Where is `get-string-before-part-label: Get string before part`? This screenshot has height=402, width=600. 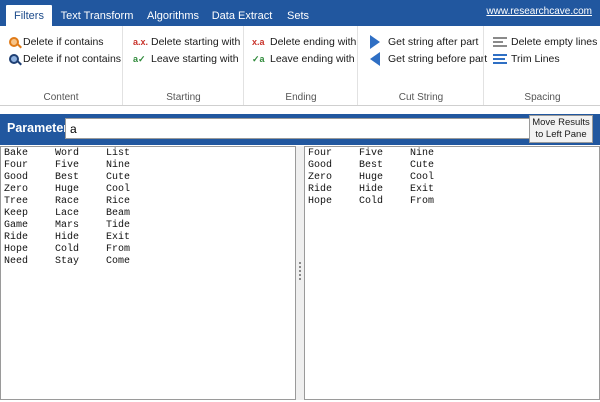 get-string-before-part-label: Get string before part is located at coordinates (438, 59).